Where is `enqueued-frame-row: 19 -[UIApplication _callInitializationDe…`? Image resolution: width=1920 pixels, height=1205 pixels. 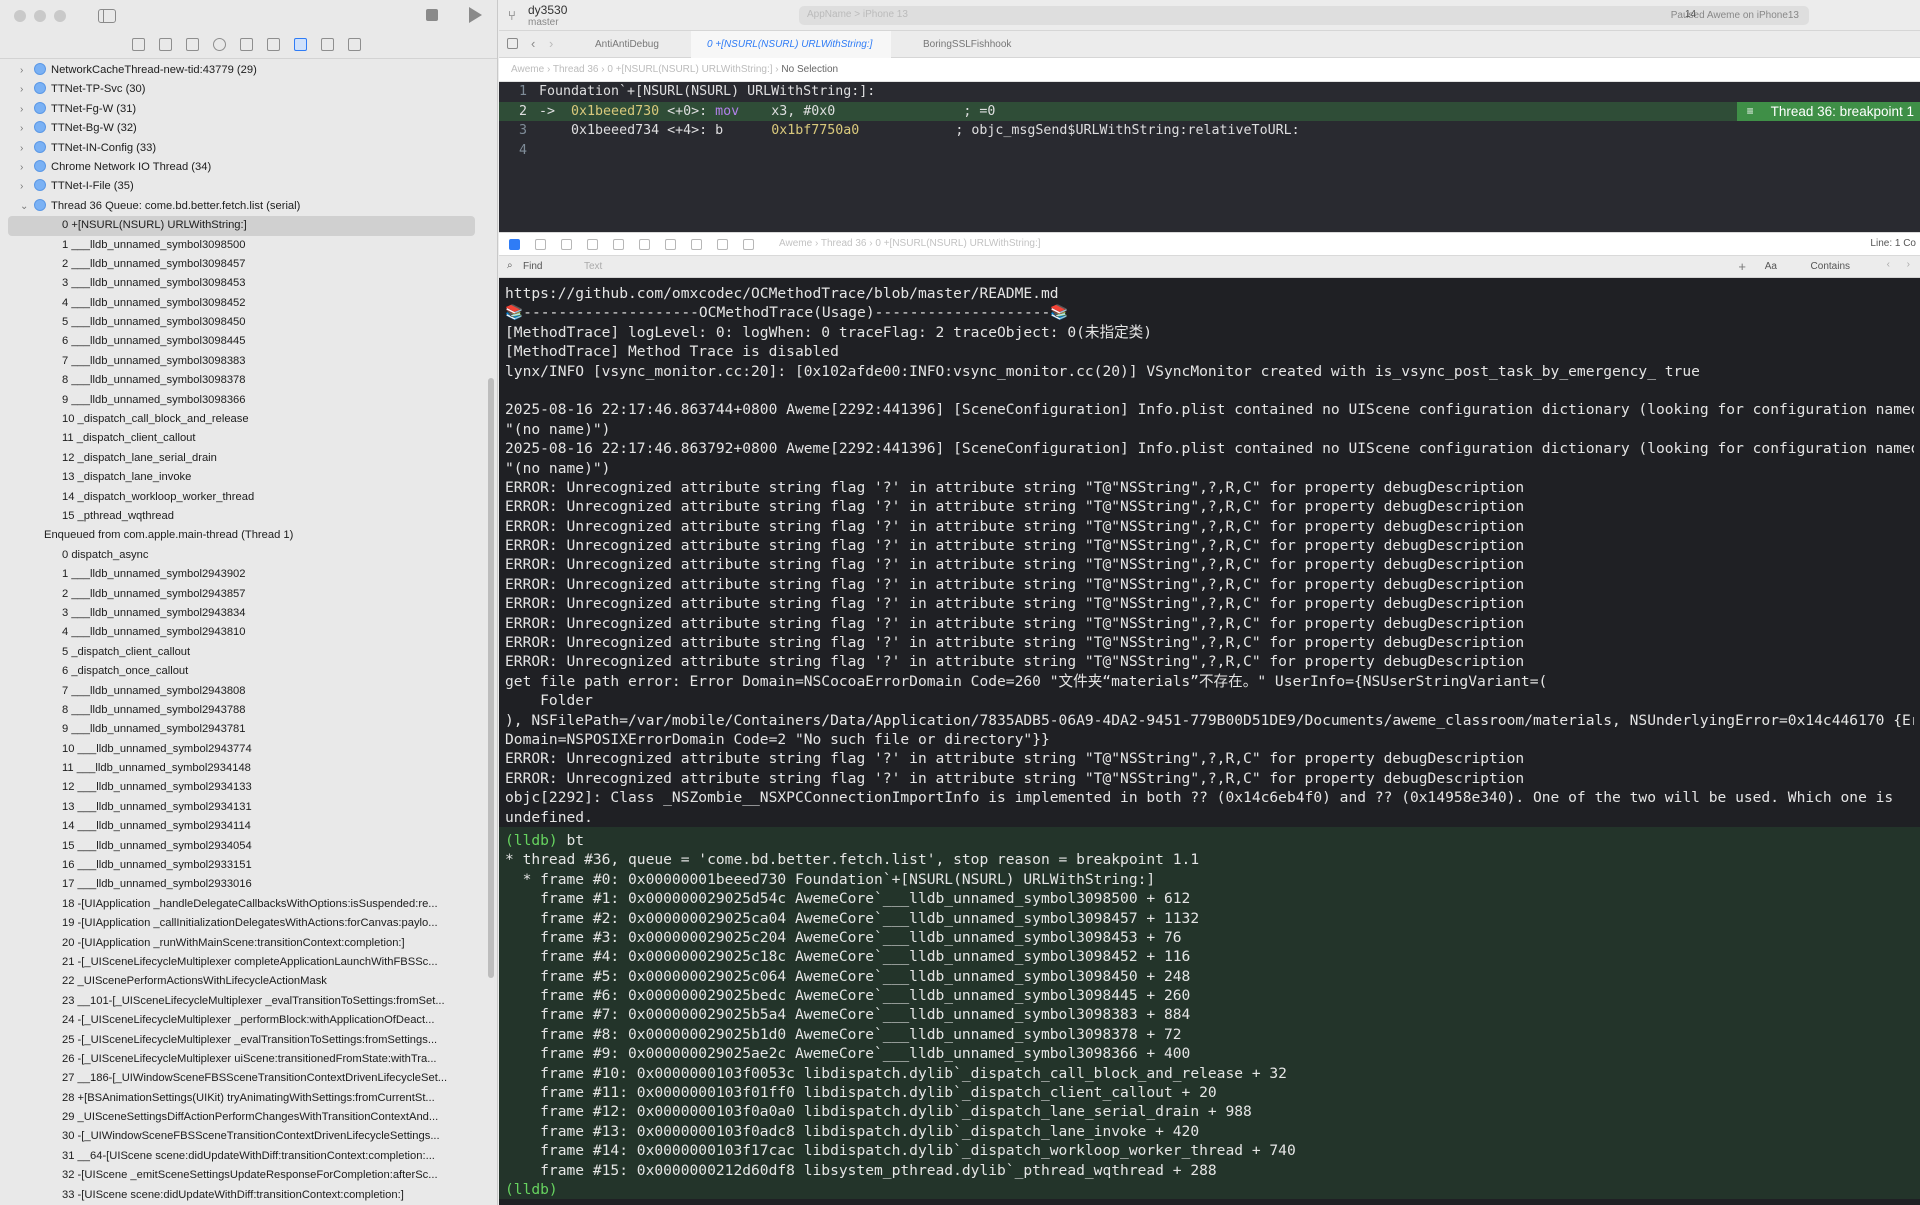 enqueued-frame-row: 19 -[UIApplication _callInitializationDe… is located at coordinates (248, 923).